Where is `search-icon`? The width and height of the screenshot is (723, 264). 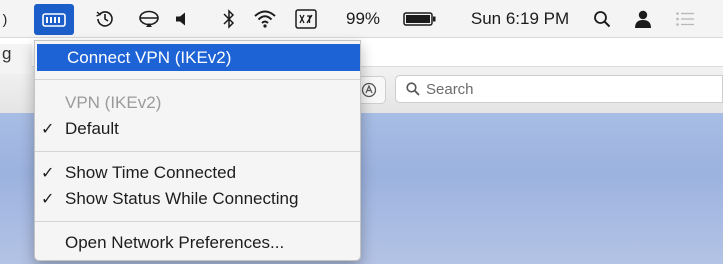 search-icon is located at coordinates (413, 89).